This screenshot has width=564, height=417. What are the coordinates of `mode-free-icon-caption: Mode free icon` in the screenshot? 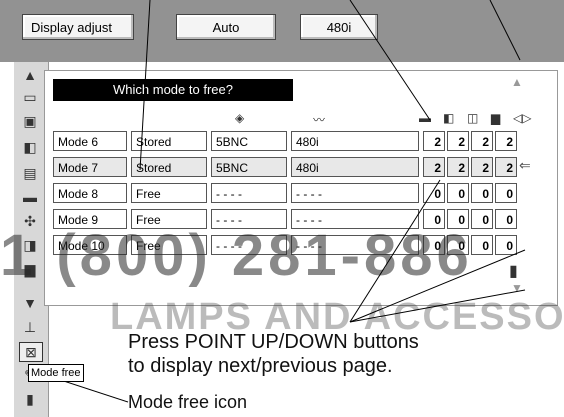 It's located at (188, 402).